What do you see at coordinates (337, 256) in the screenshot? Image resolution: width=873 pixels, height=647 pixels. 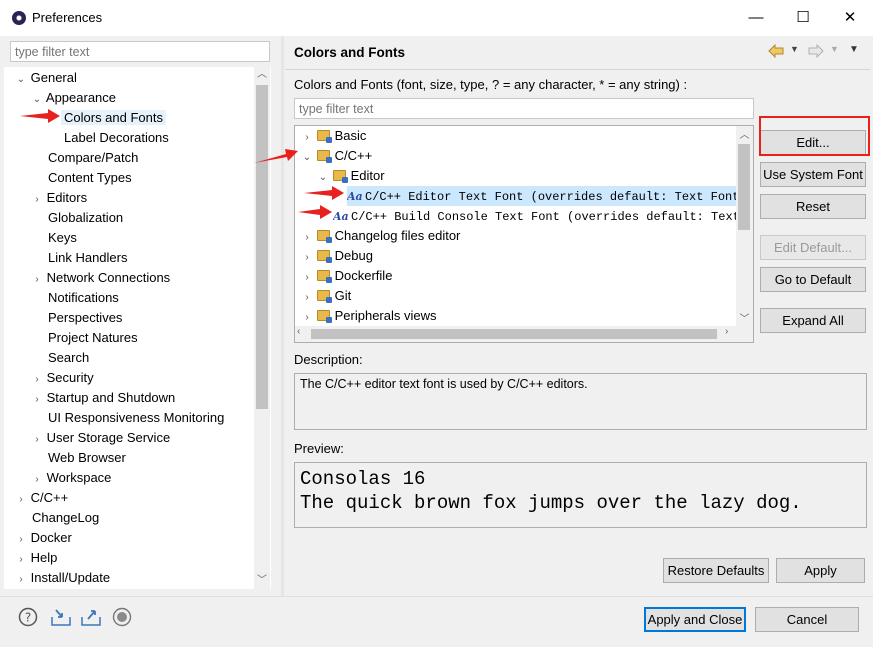 I see `tree-item-debug: › Debug` at bounding box center [337, 256].